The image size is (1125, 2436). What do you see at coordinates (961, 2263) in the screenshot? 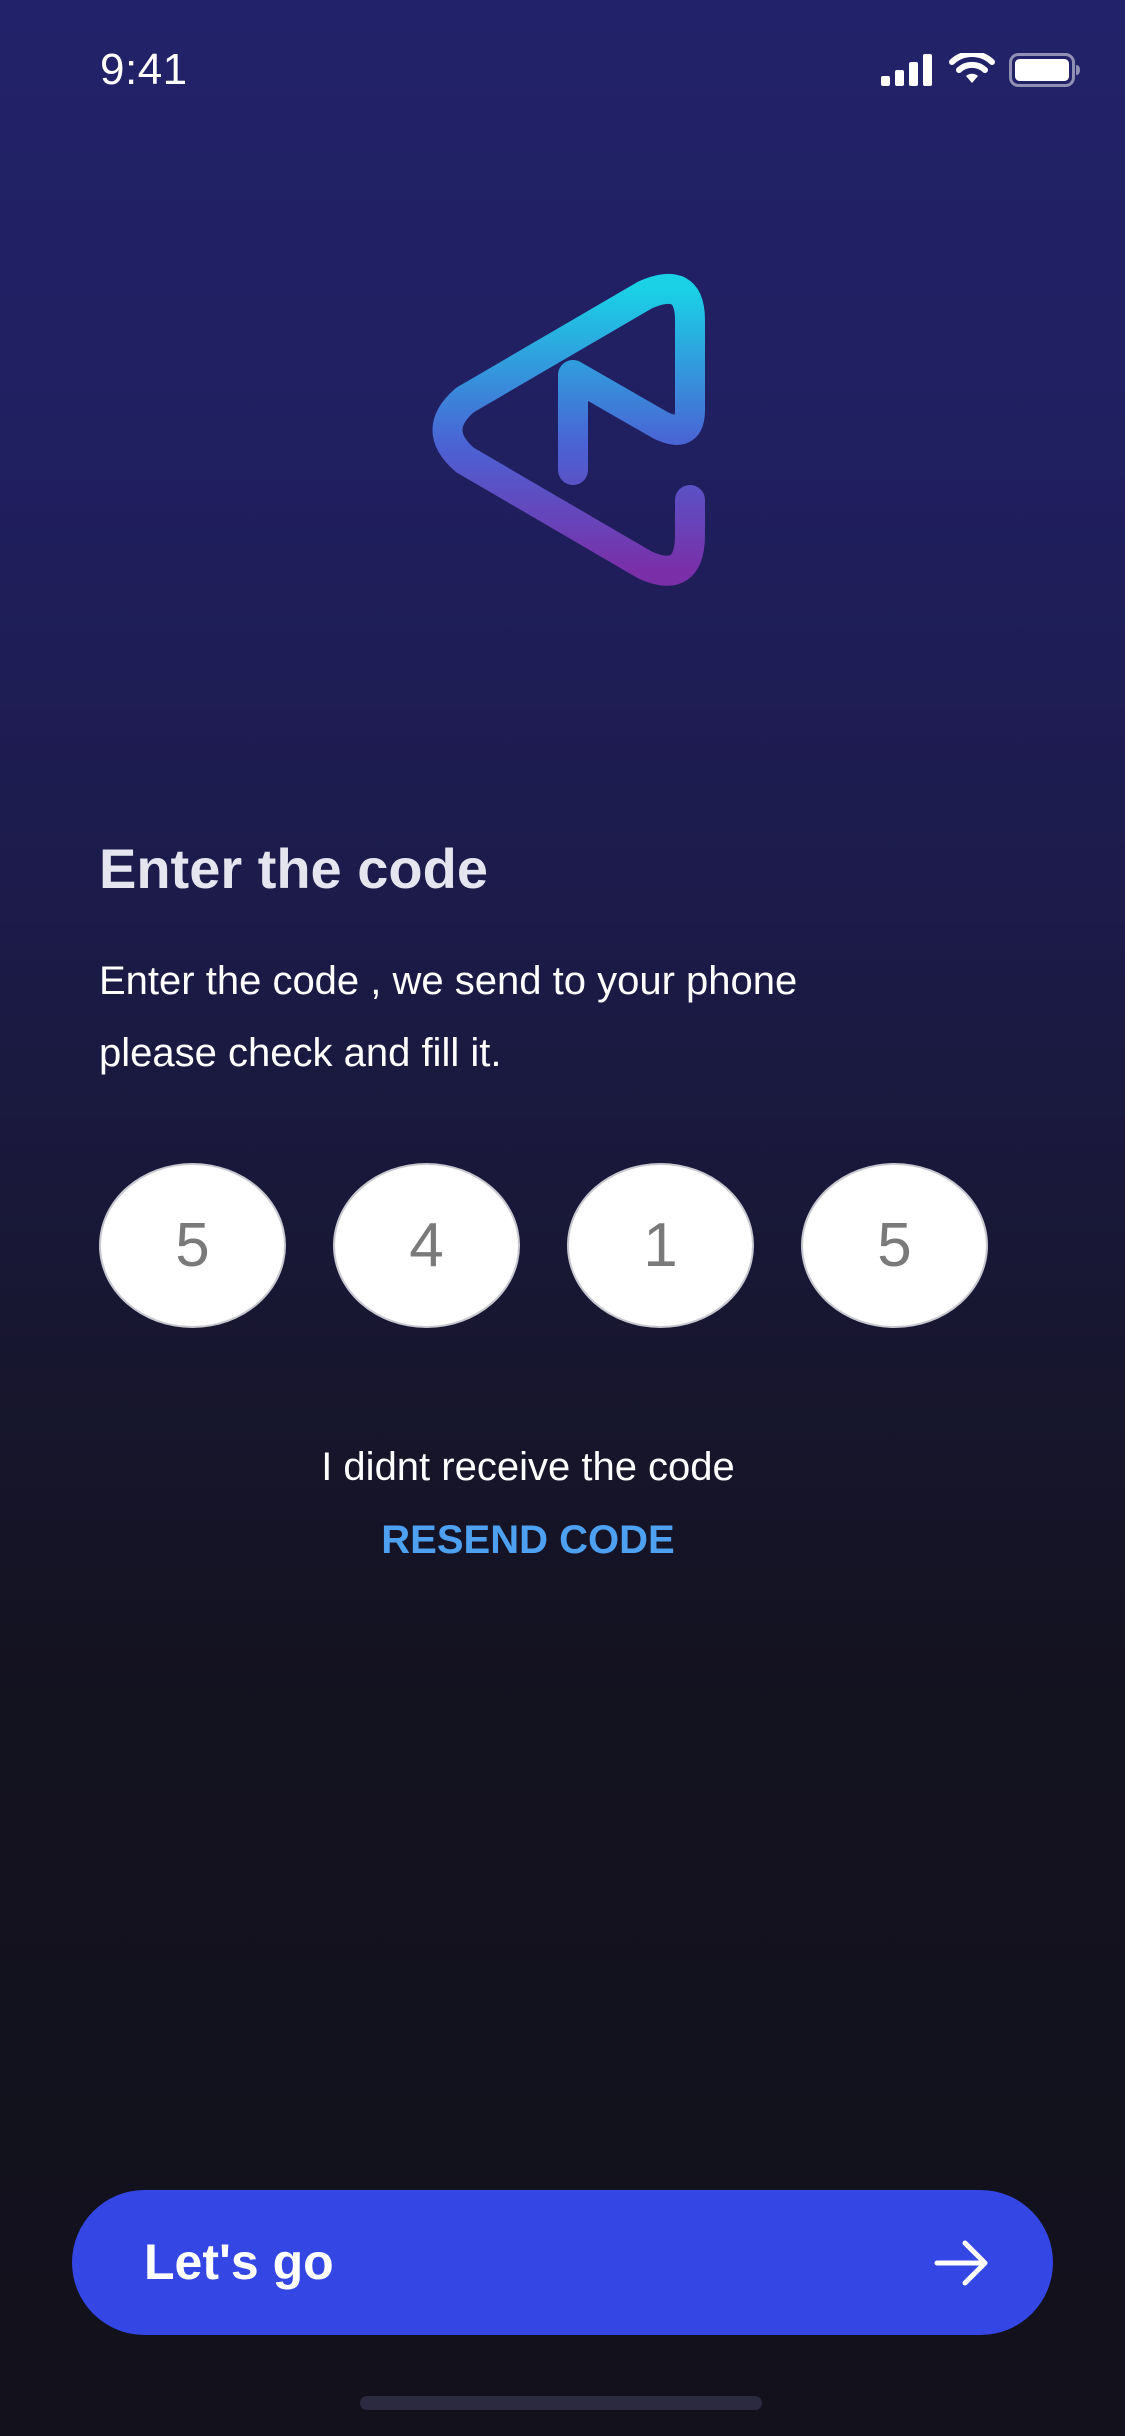
I see `arrow-right-icon` at bounding box center [961, 2263].